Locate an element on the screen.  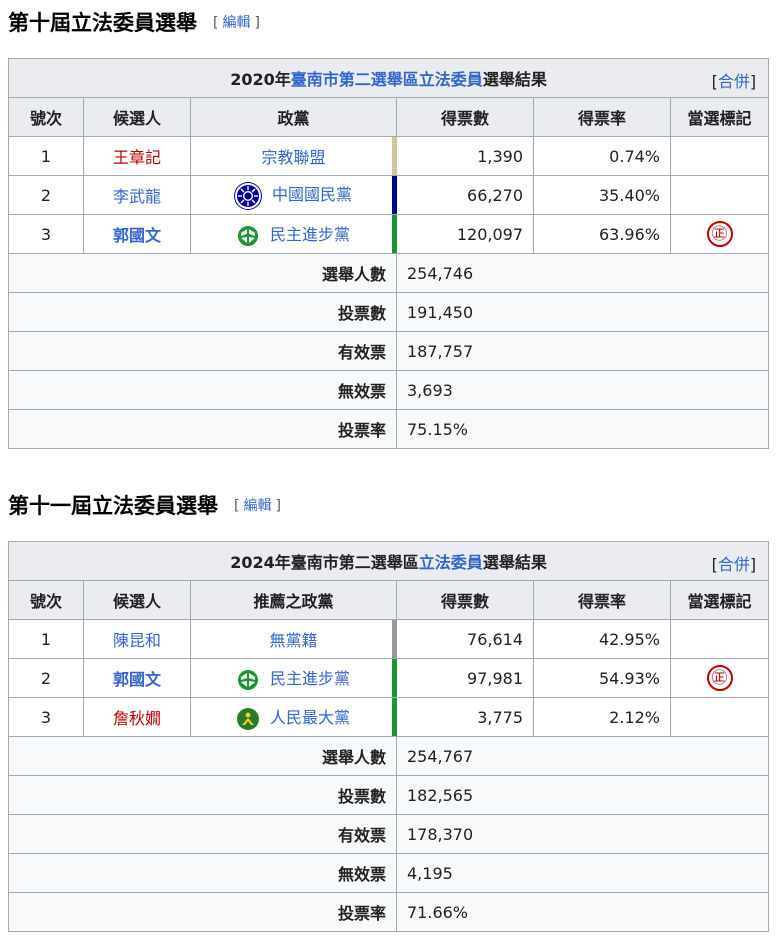
table-caption: 2024年臺南市第二選舉區立法委員選舉結果 [合併] is located at coordinates (388, 561).